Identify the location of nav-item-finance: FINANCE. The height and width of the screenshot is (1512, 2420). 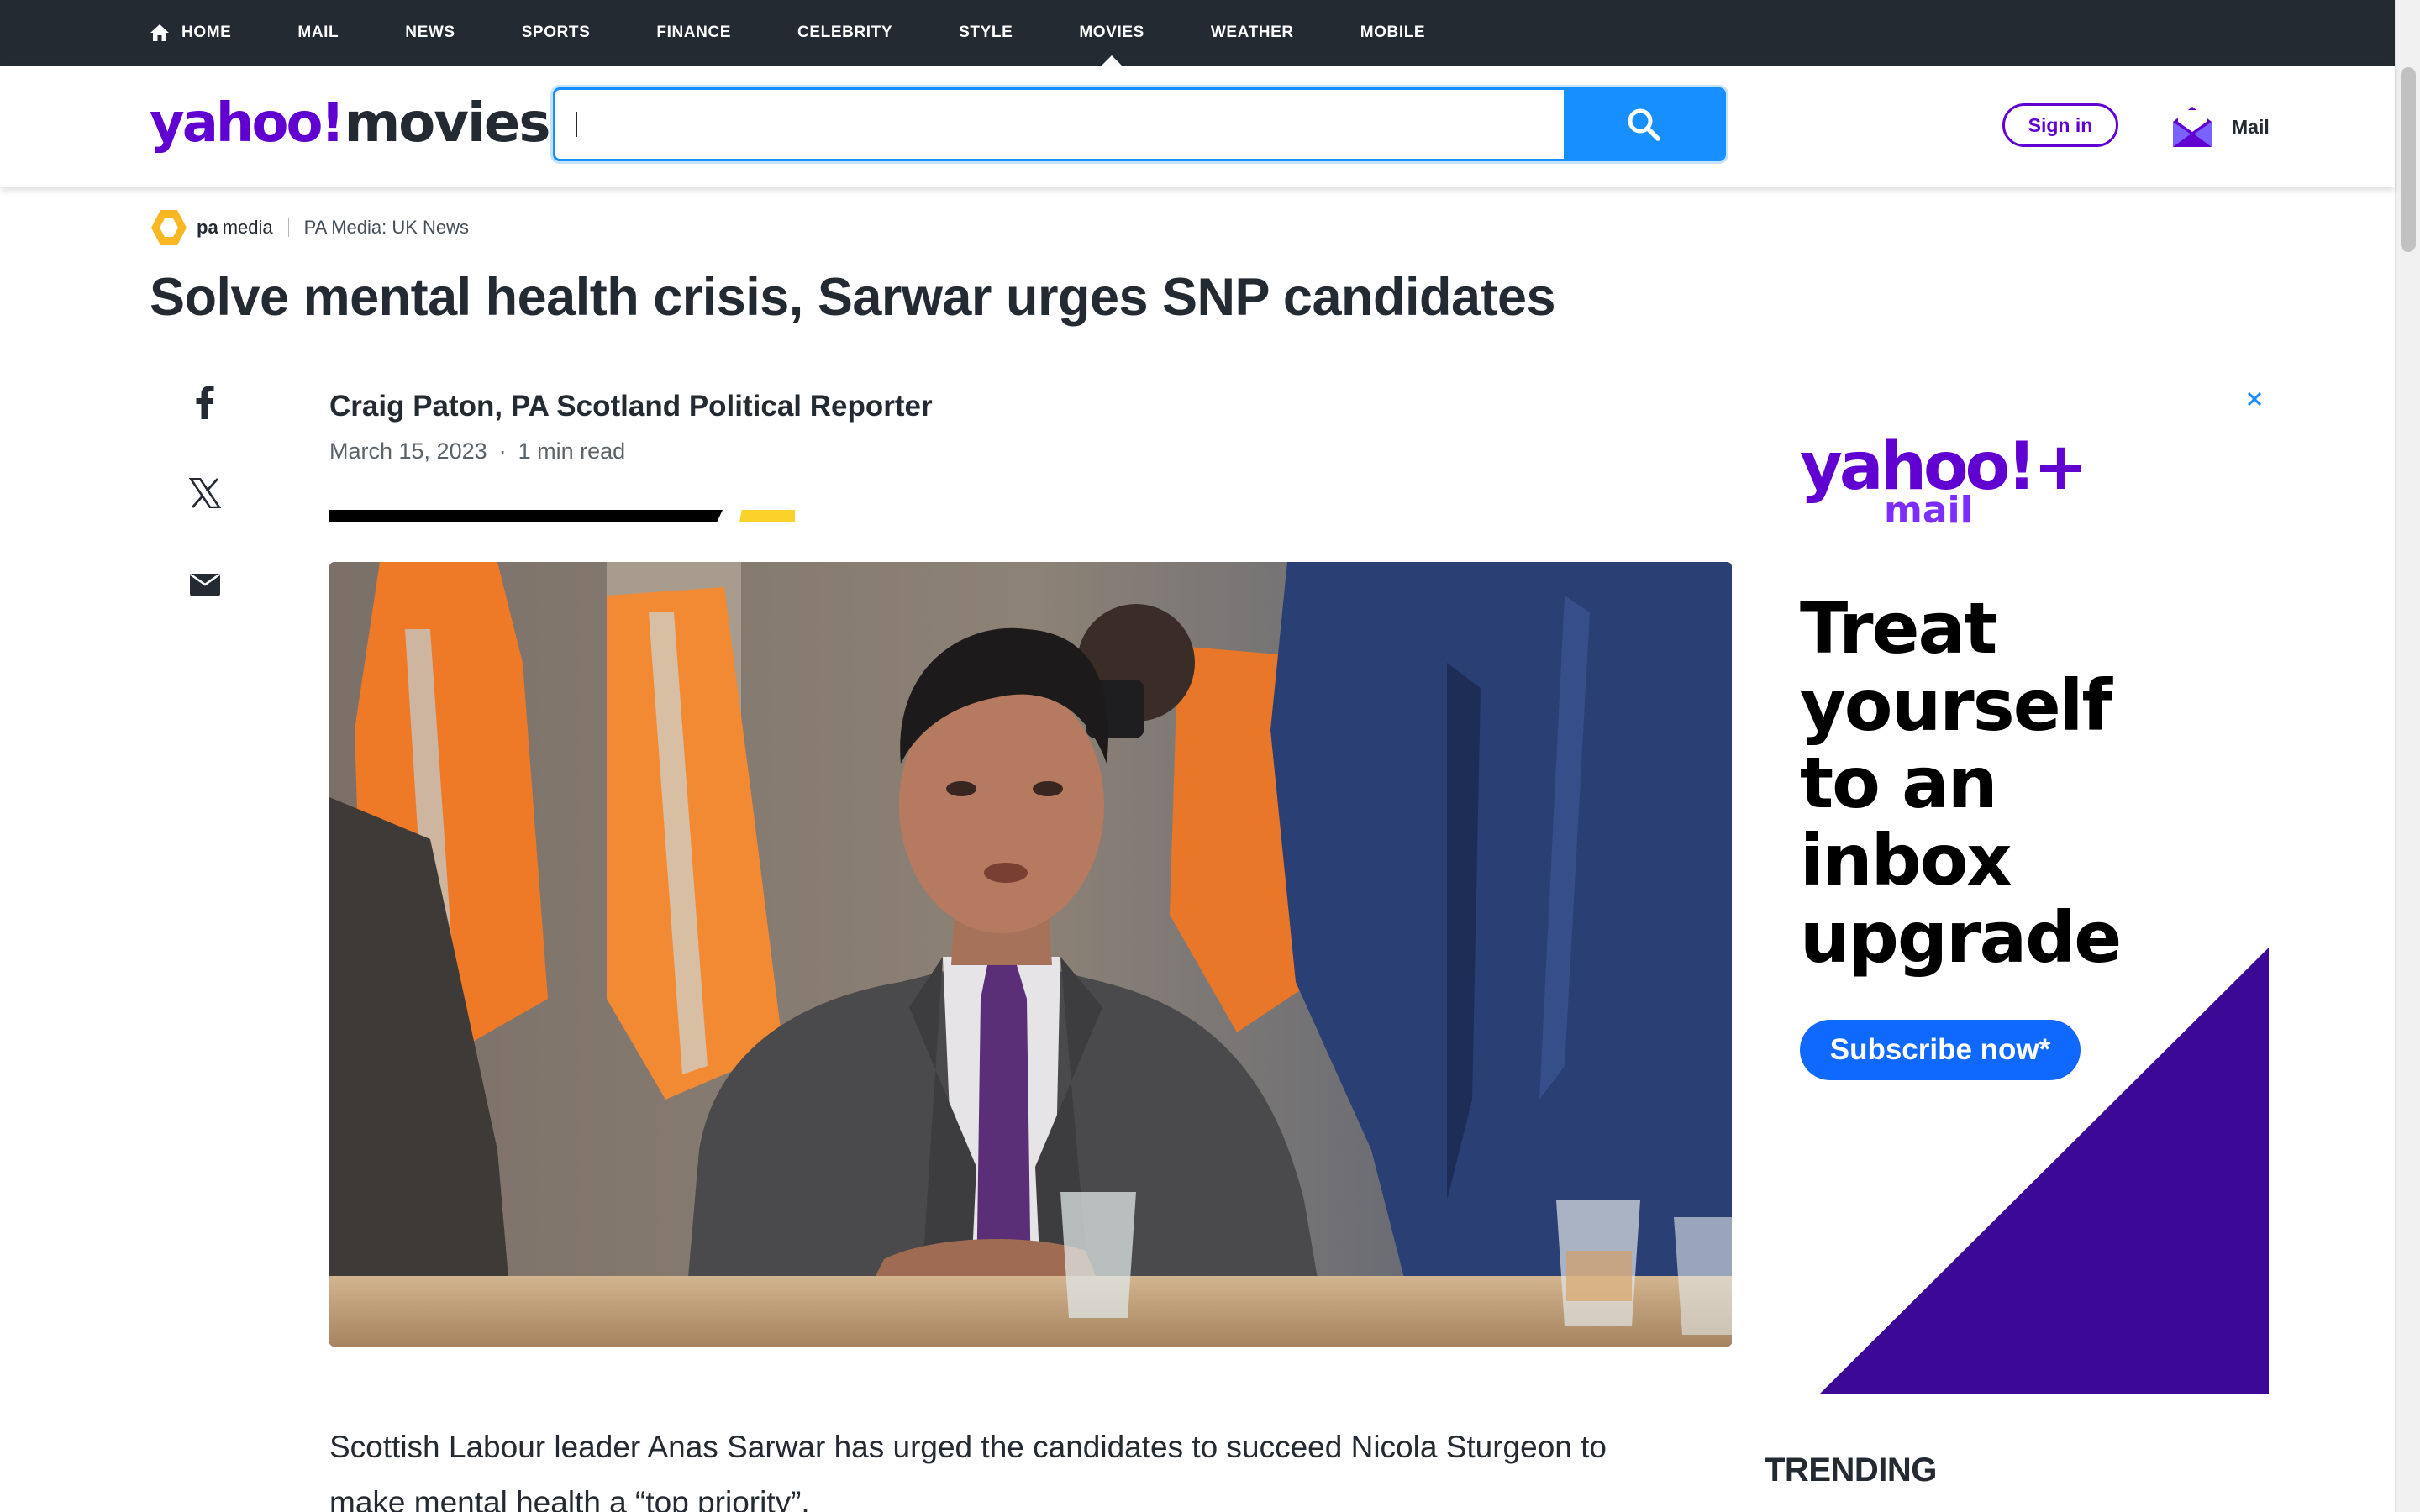
(693, 33).